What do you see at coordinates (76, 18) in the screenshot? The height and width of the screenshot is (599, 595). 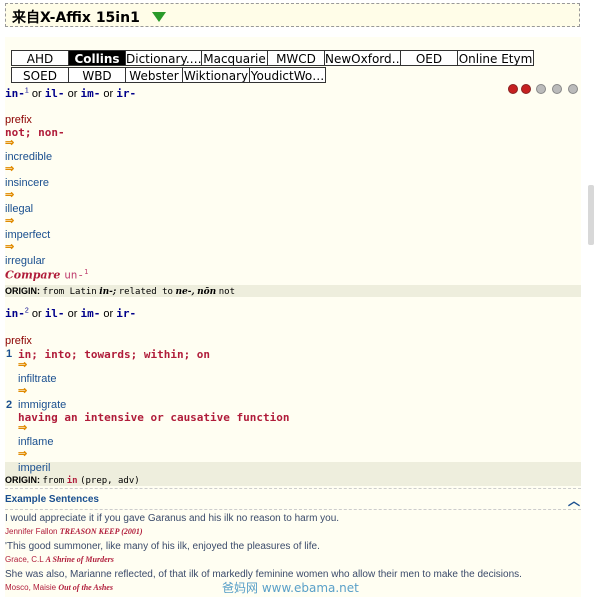 I see `panel-title: 来自X-Affix 15in1` at bounding box center [76, 18].